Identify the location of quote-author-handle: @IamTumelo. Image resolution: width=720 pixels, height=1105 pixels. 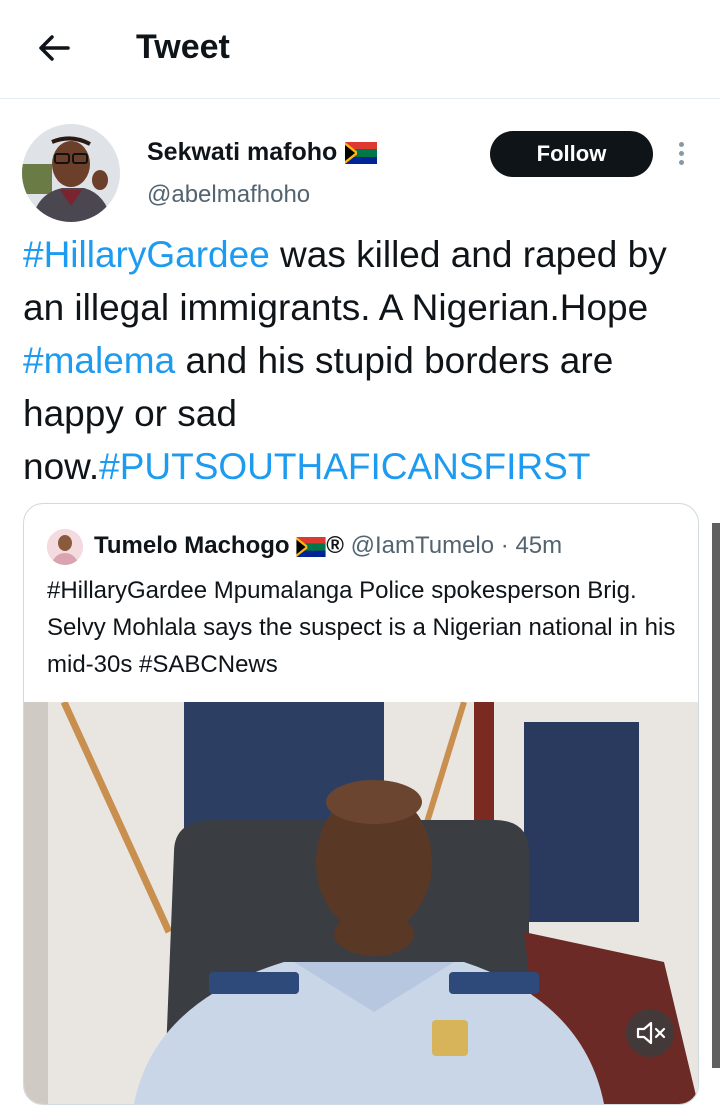
(422, 545).